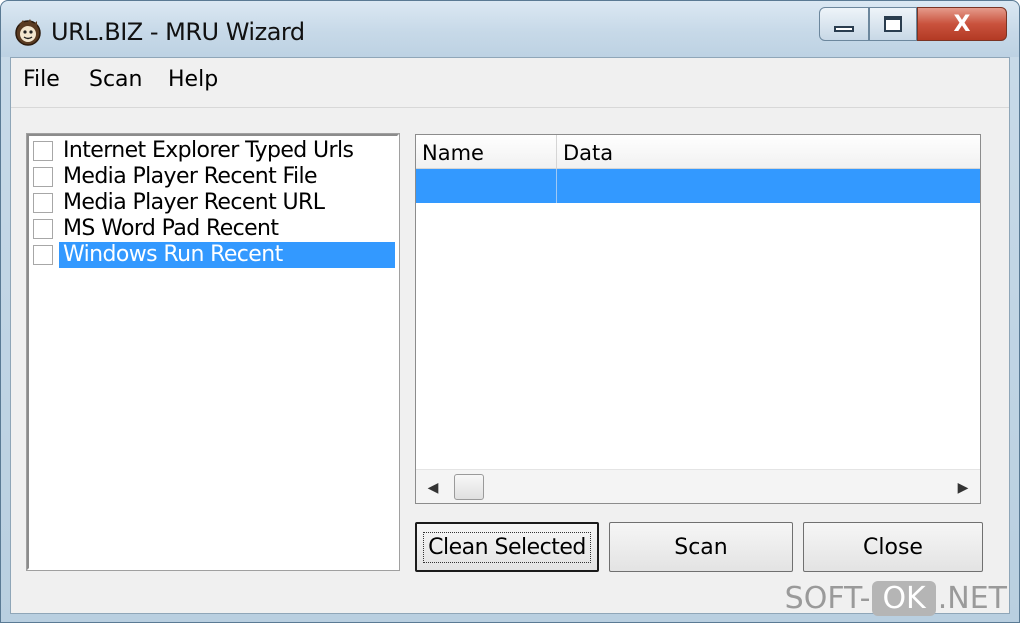 The image size is (1020, 623). Describe the element at coordinates (178, 32) in the screenshot. I see `window-title: URL.BIZ - MRU Wizard` at that location.